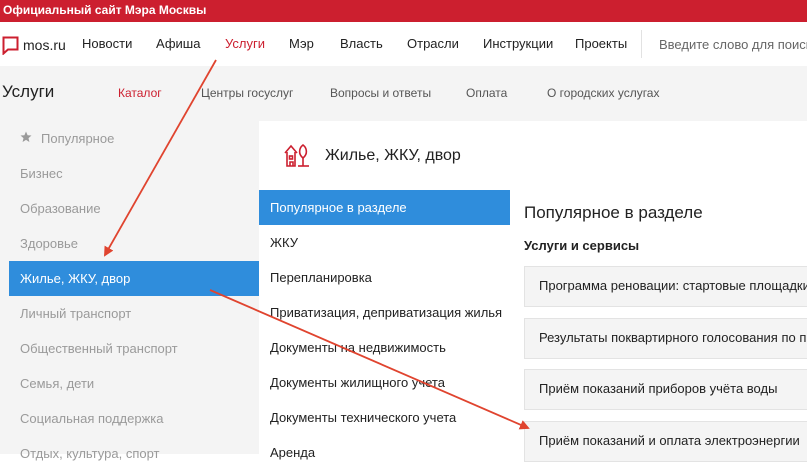 The image size is (807, 471). What do you see at coordinates (403, 11) in the screenshot?
I see `top-banner: Официальный сайт Мэра Москвы` at bounding box center [403, 11].